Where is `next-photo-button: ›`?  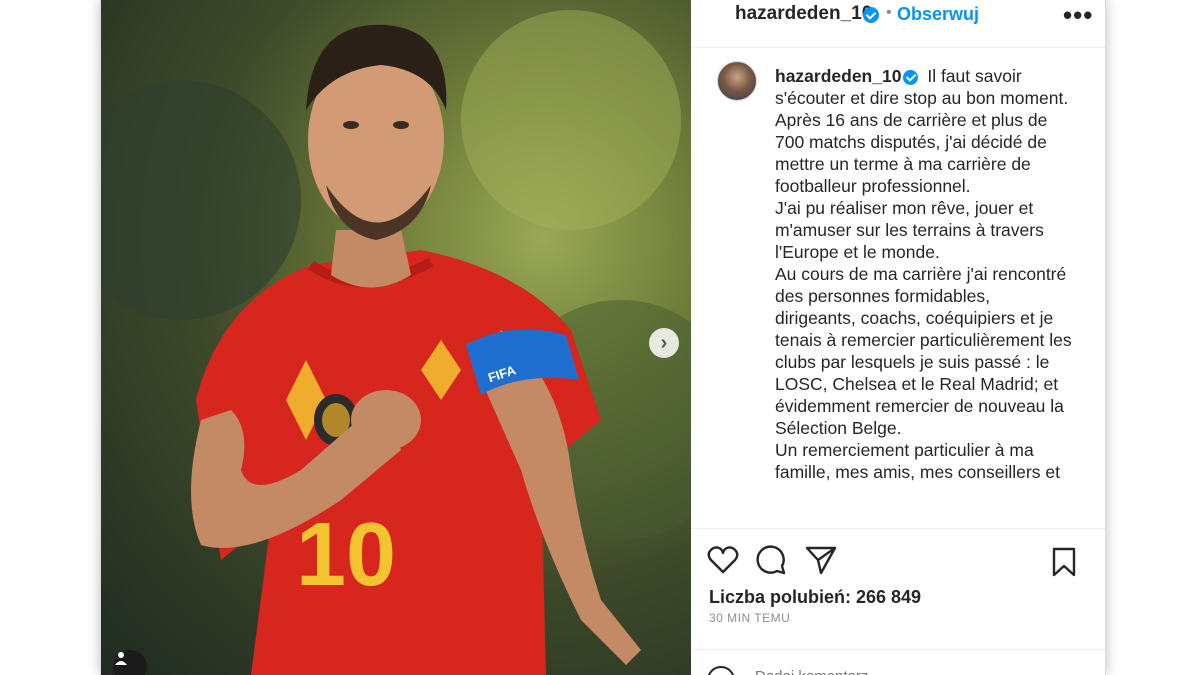 next-photo-button: › is located at coordinates (664, 343).